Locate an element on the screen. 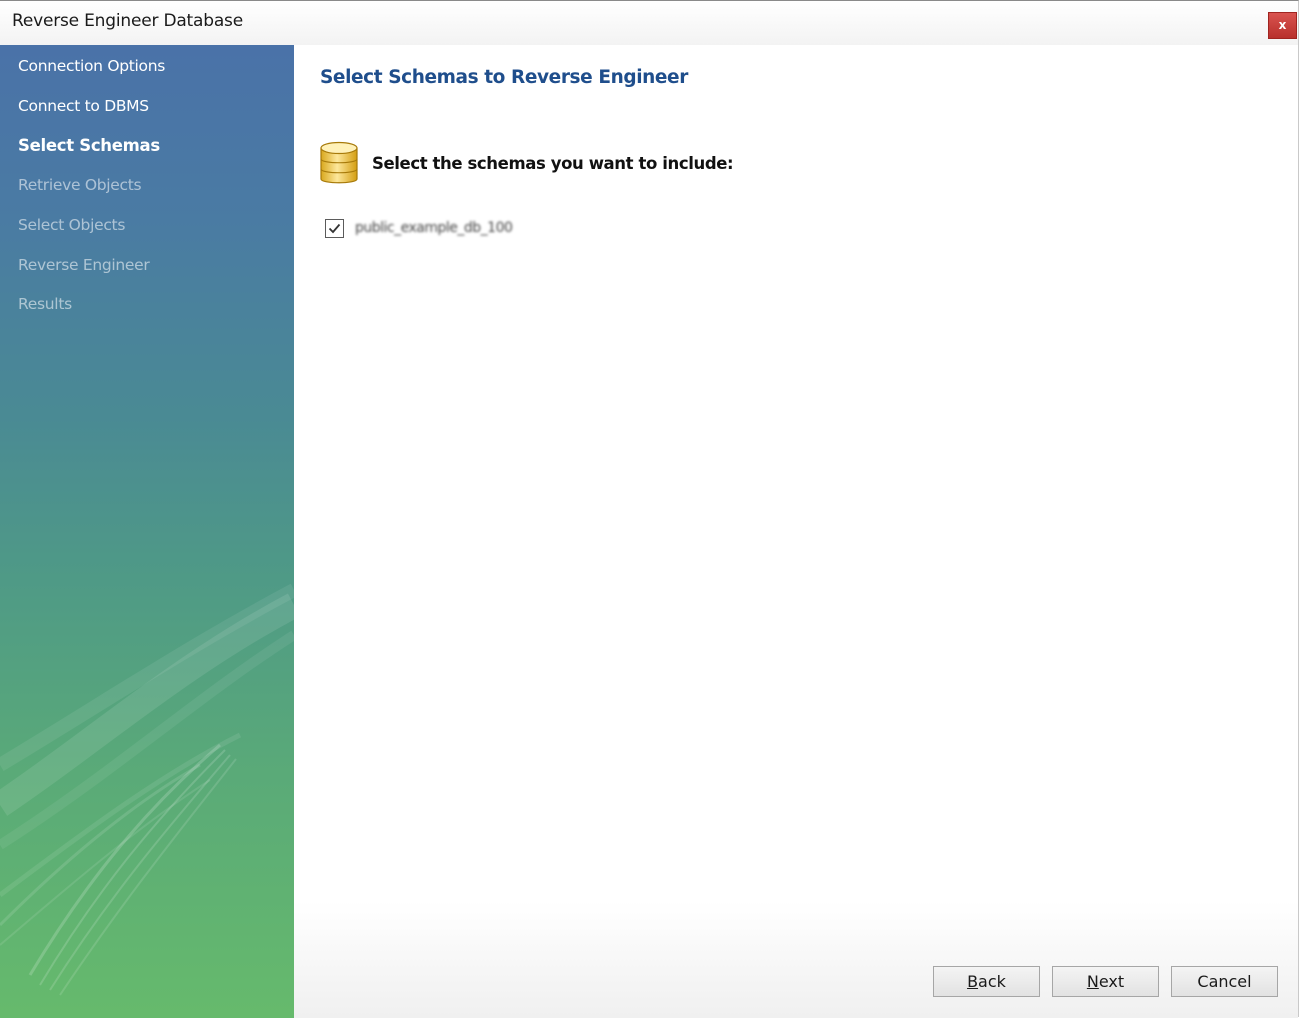 The image size is (1299, 1018). back-label: ack is located at coordinates (992, 981).